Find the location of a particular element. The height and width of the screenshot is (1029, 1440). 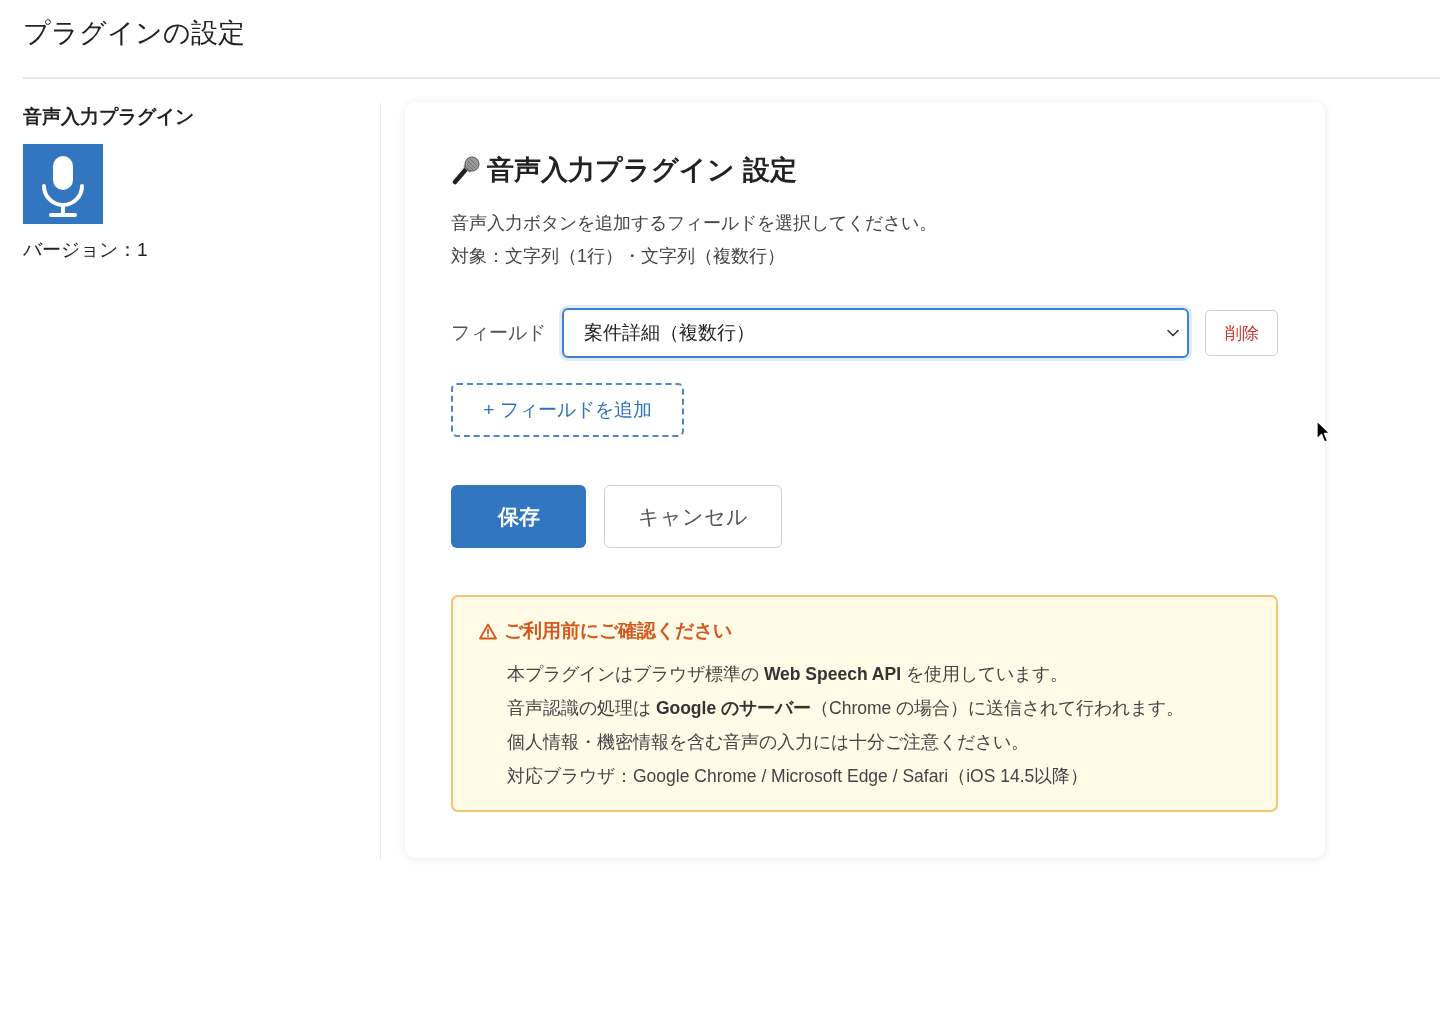

field-label: フィールド is located at coordinates (498, 333).